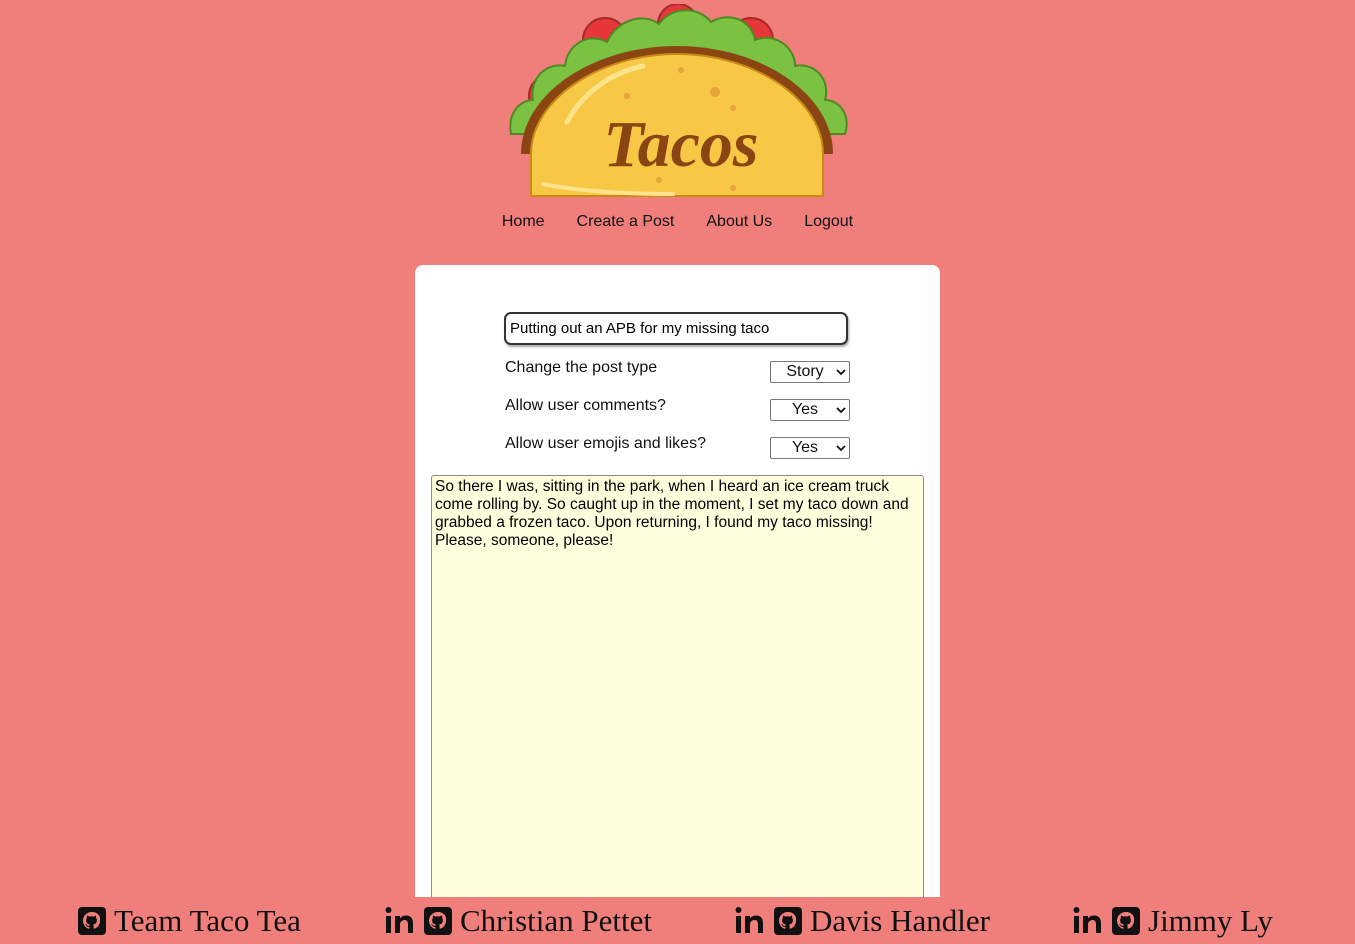  Describe the element at coordinates (828, 222) in the screenshot. I see `nav-logout-link: Logout` at that location.